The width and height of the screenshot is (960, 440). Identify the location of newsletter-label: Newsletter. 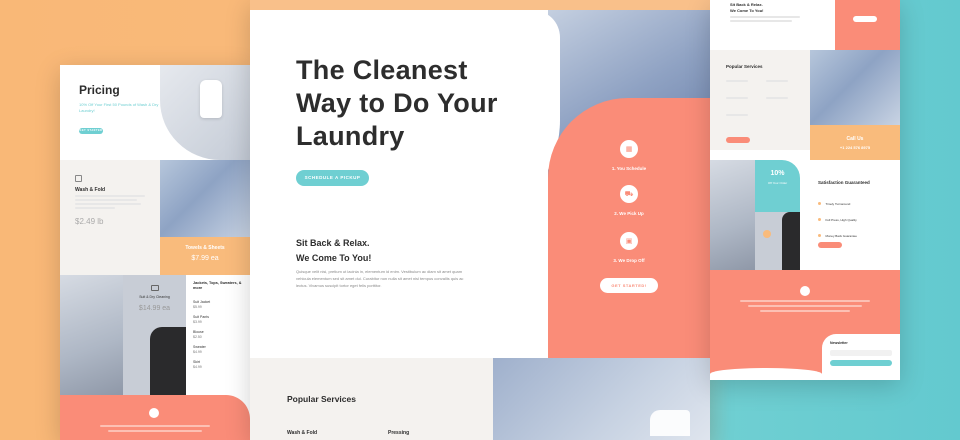
(839, 343).